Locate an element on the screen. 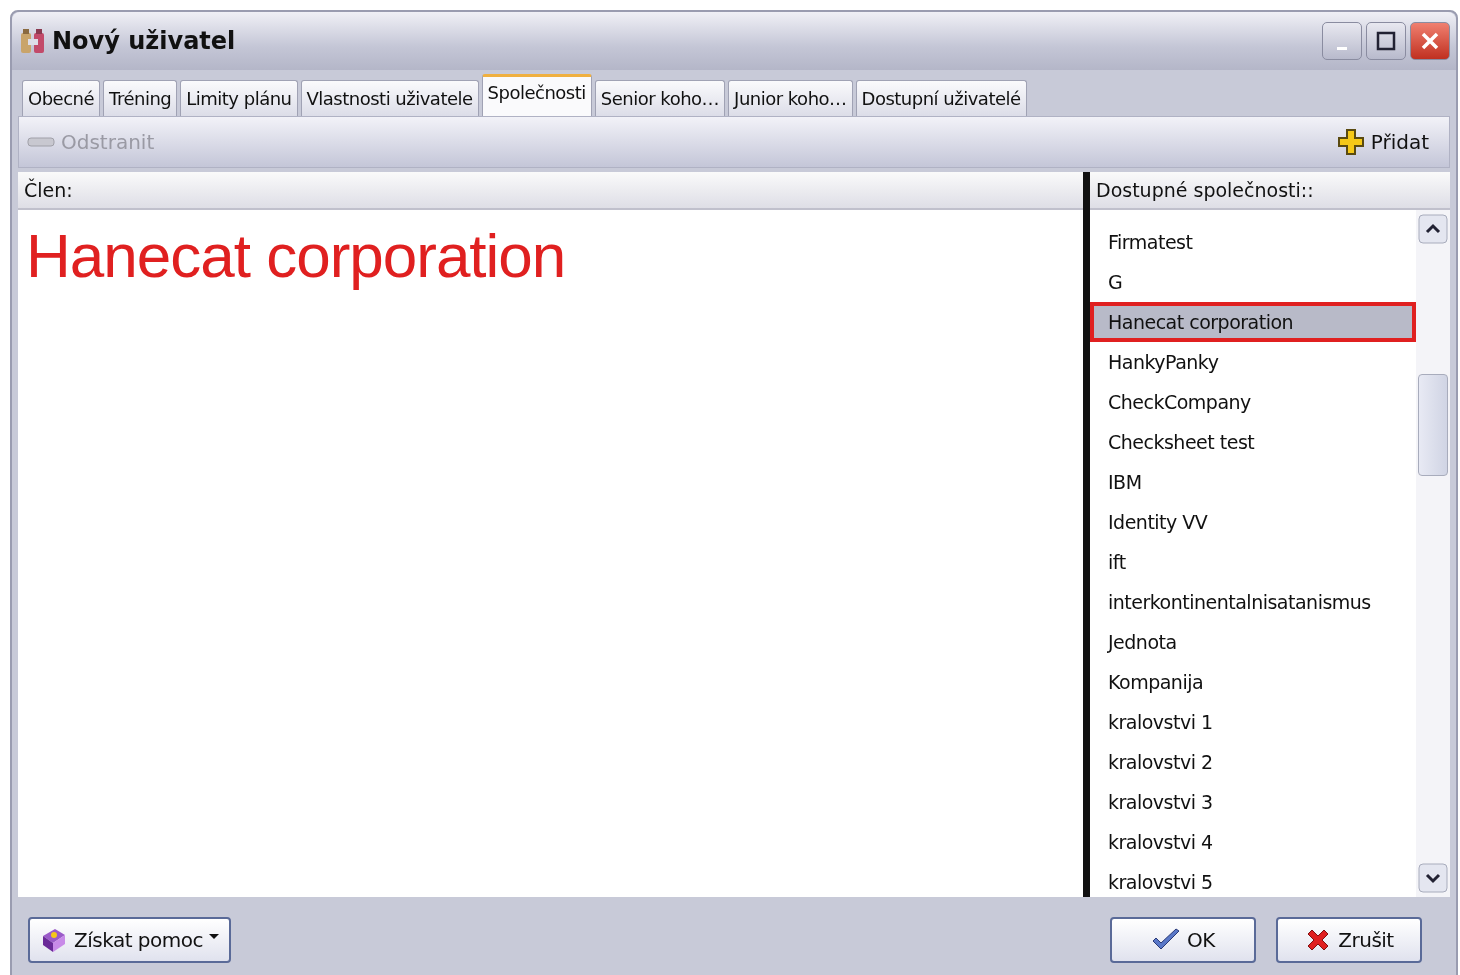  tab: Dostupní uživatelé is located at coordinates (941, 98).